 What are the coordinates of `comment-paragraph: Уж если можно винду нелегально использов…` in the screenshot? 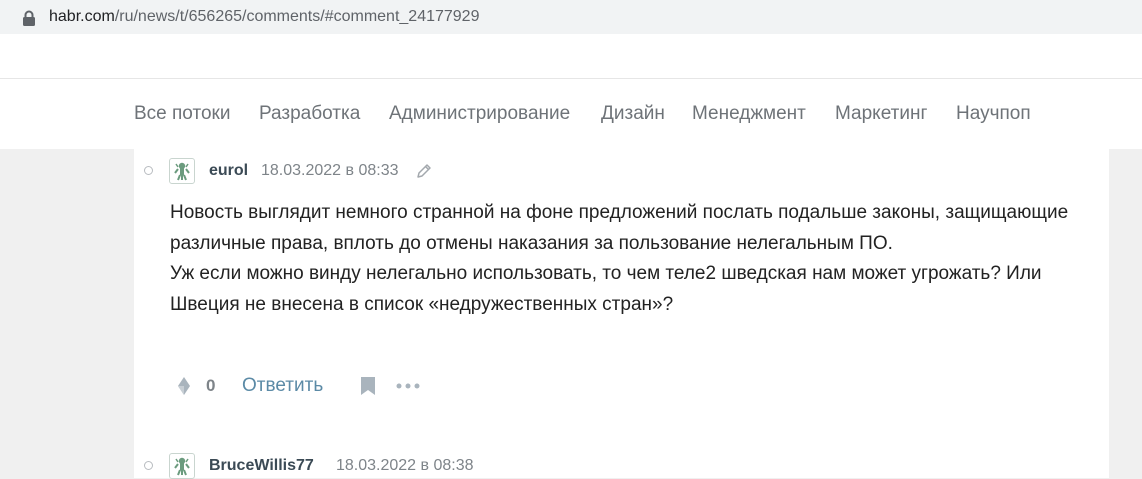 It's located at (606, 289).